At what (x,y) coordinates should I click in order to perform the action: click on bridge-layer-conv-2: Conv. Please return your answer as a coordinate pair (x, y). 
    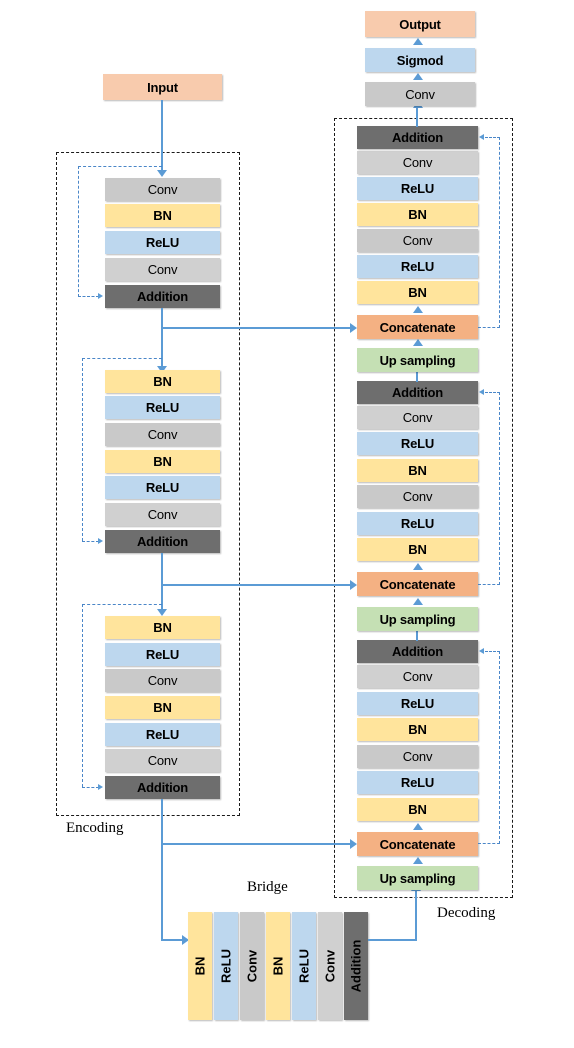
    Looking at the image, I should click on (330, 966).